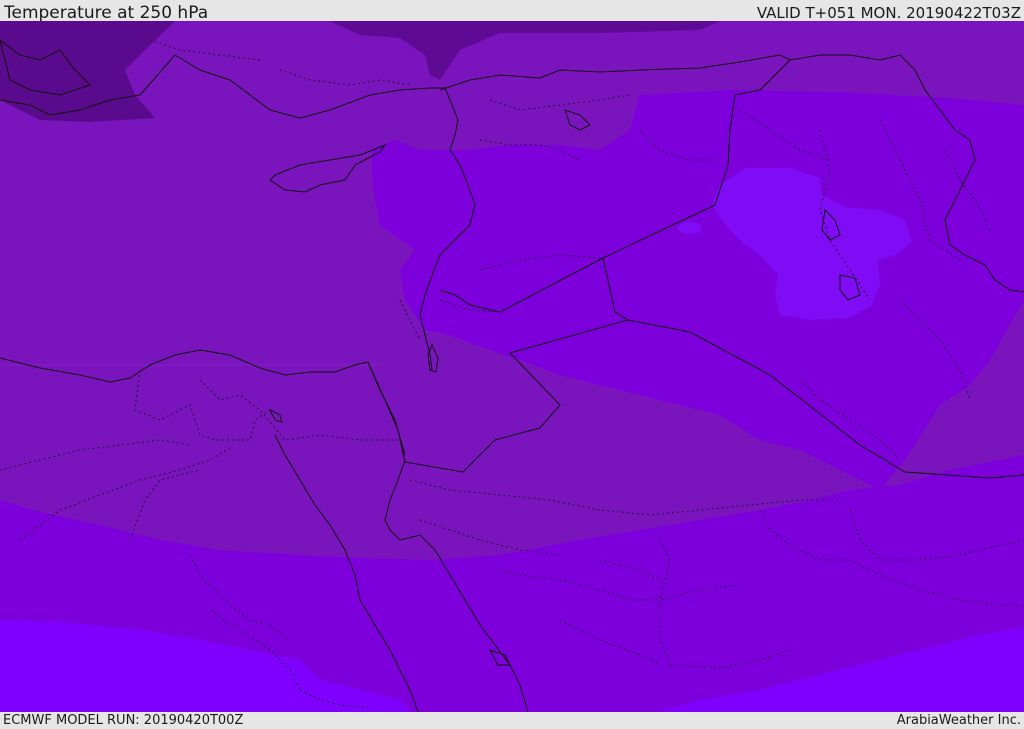 The height and width of the screenshot is (729, 1024). Describe the element at coordinates (690, 228) in the screenshot. I see `warm-spot-small` at that location.